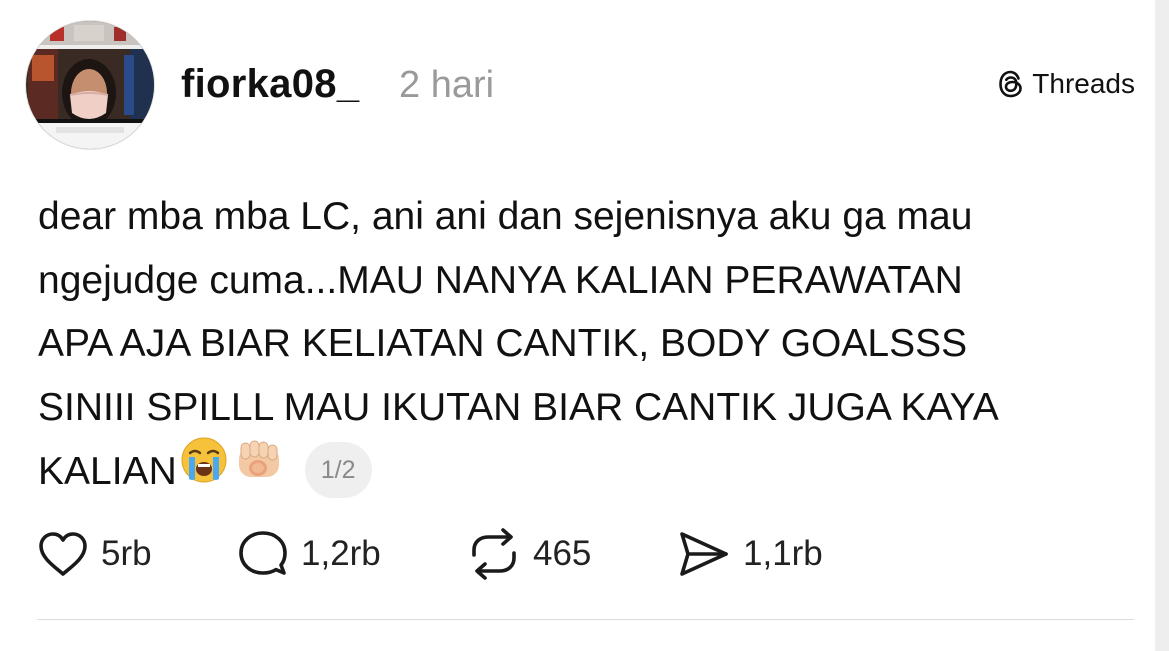 The height and width of the screenshot is (651, 1169). I want to click on repost-count: 465, so click(562, 553).